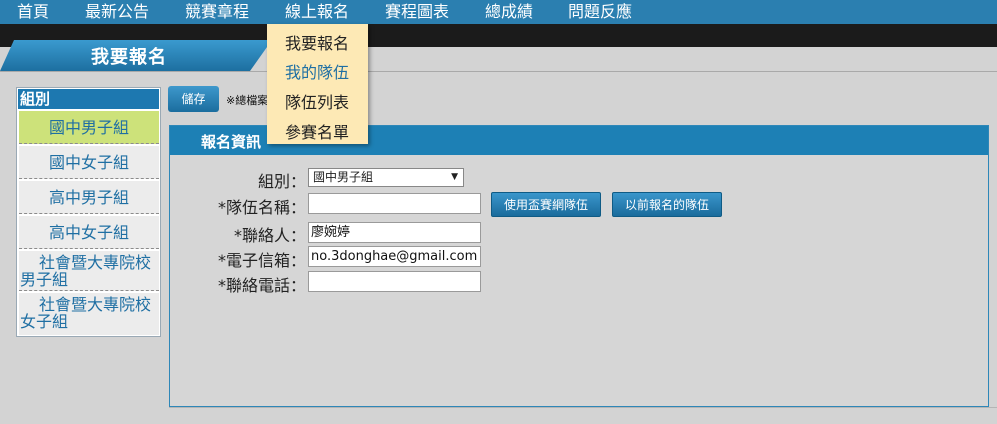  I want to click on sidebar-item-label-line2: 女子組, so click(44, 321).